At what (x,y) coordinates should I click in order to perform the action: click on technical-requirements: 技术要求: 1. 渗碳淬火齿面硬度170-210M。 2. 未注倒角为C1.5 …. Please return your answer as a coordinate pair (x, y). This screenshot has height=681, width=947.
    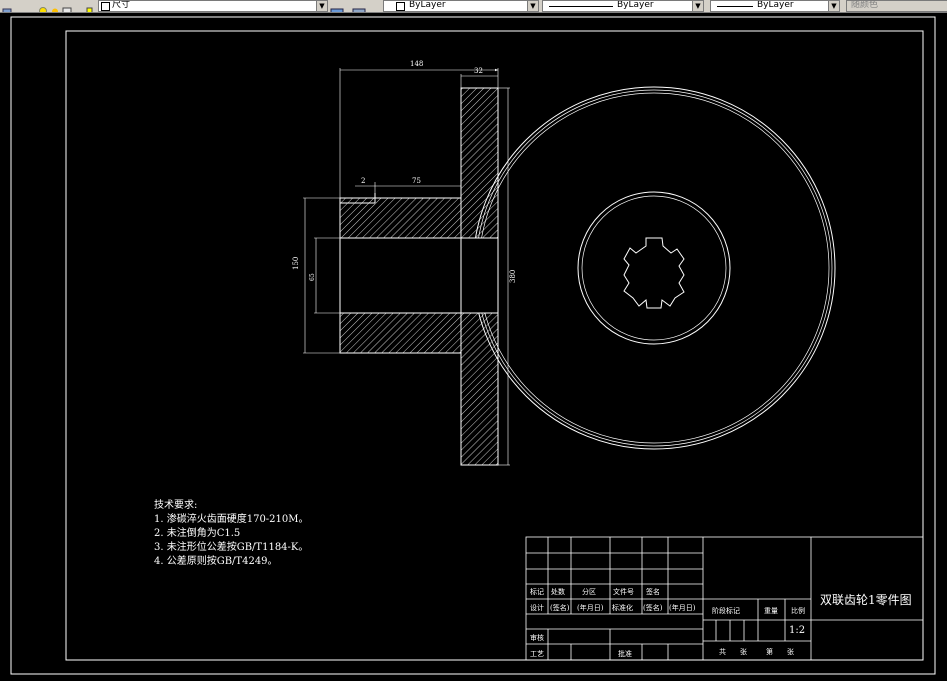
    Looking at the image, I should click on (231, 534).